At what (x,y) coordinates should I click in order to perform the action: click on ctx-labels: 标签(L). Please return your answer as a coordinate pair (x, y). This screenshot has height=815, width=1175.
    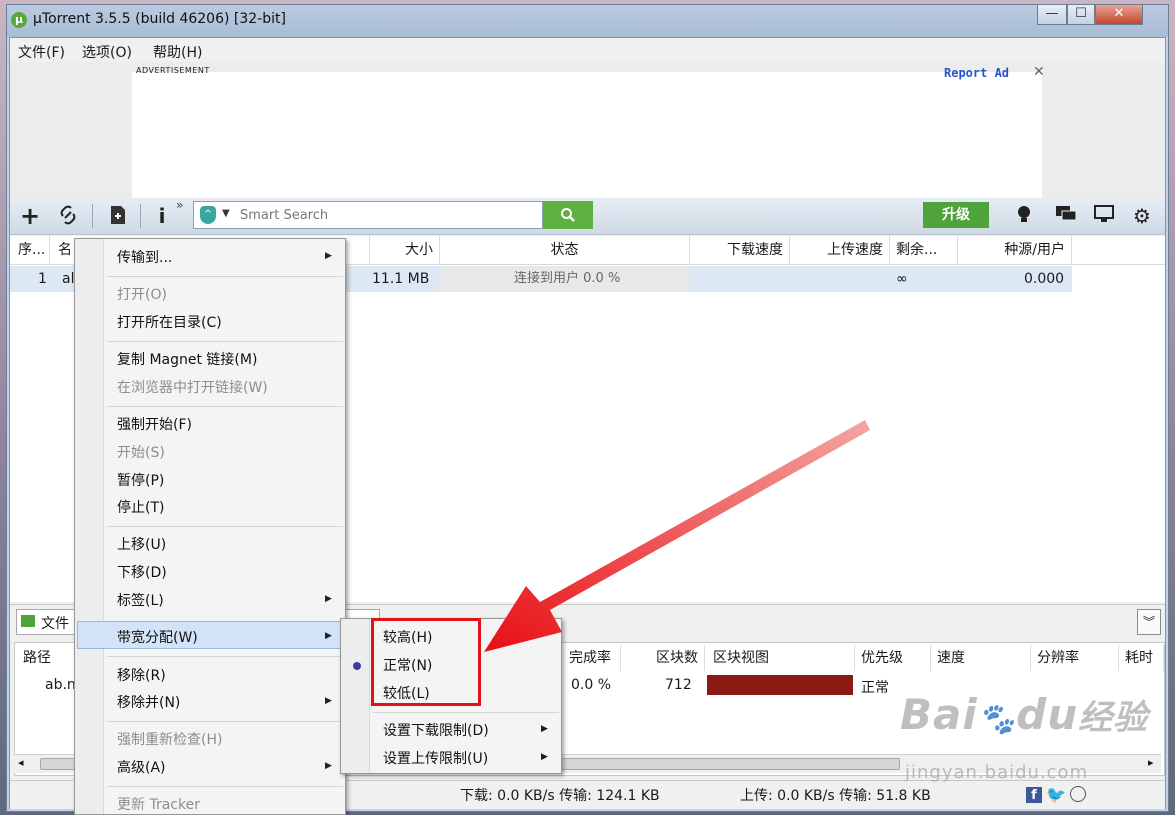
    Looking at the image, I should click on (140, 600).